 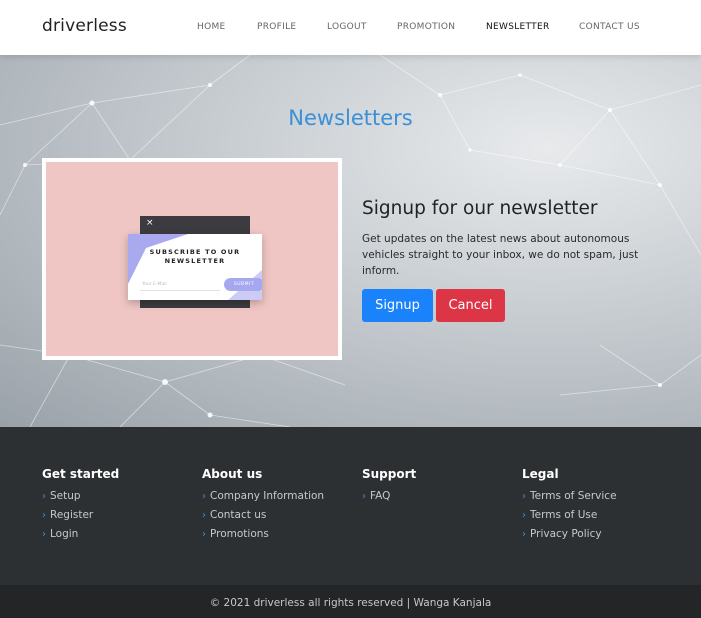 I want to click on footer-link-privacy-policy: › Privacy Policy, so click(x=569, y=534).